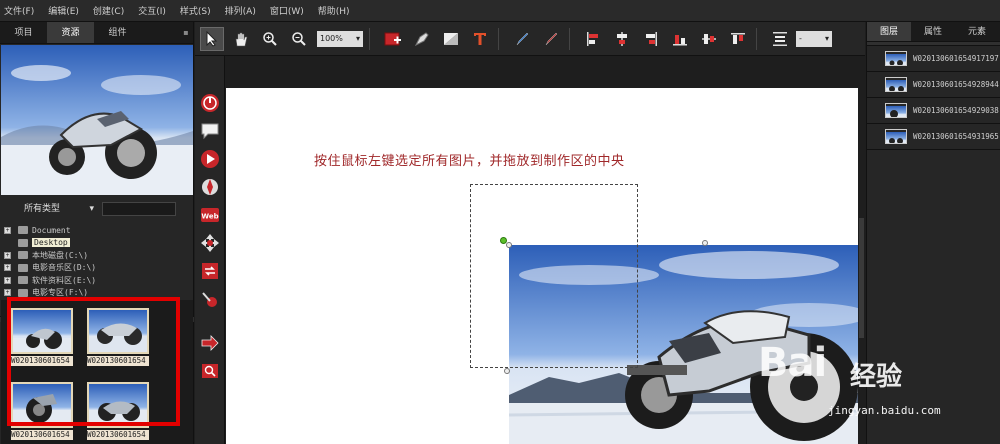 Image resolution: width=1000 pixels, height=444 pixels. What do you see at coordinates (868, 387) in the screenshot?
I see `baidu-jingyan-watermark: Bai 经验 jingyan.baidu.com` at bounding box center [868, 387].